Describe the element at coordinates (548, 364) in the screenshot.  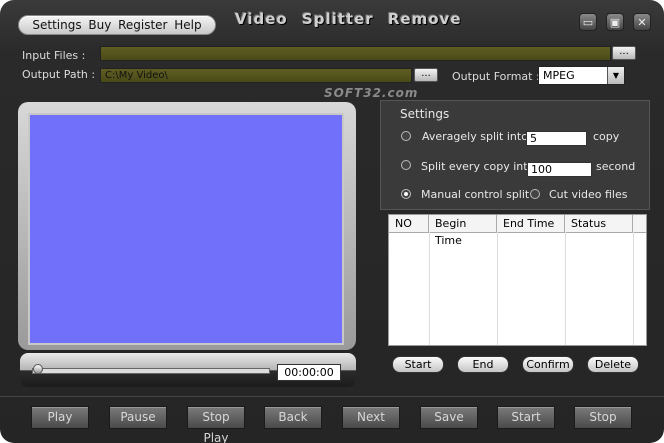
I see `confirm-button: Confirm` at that location.